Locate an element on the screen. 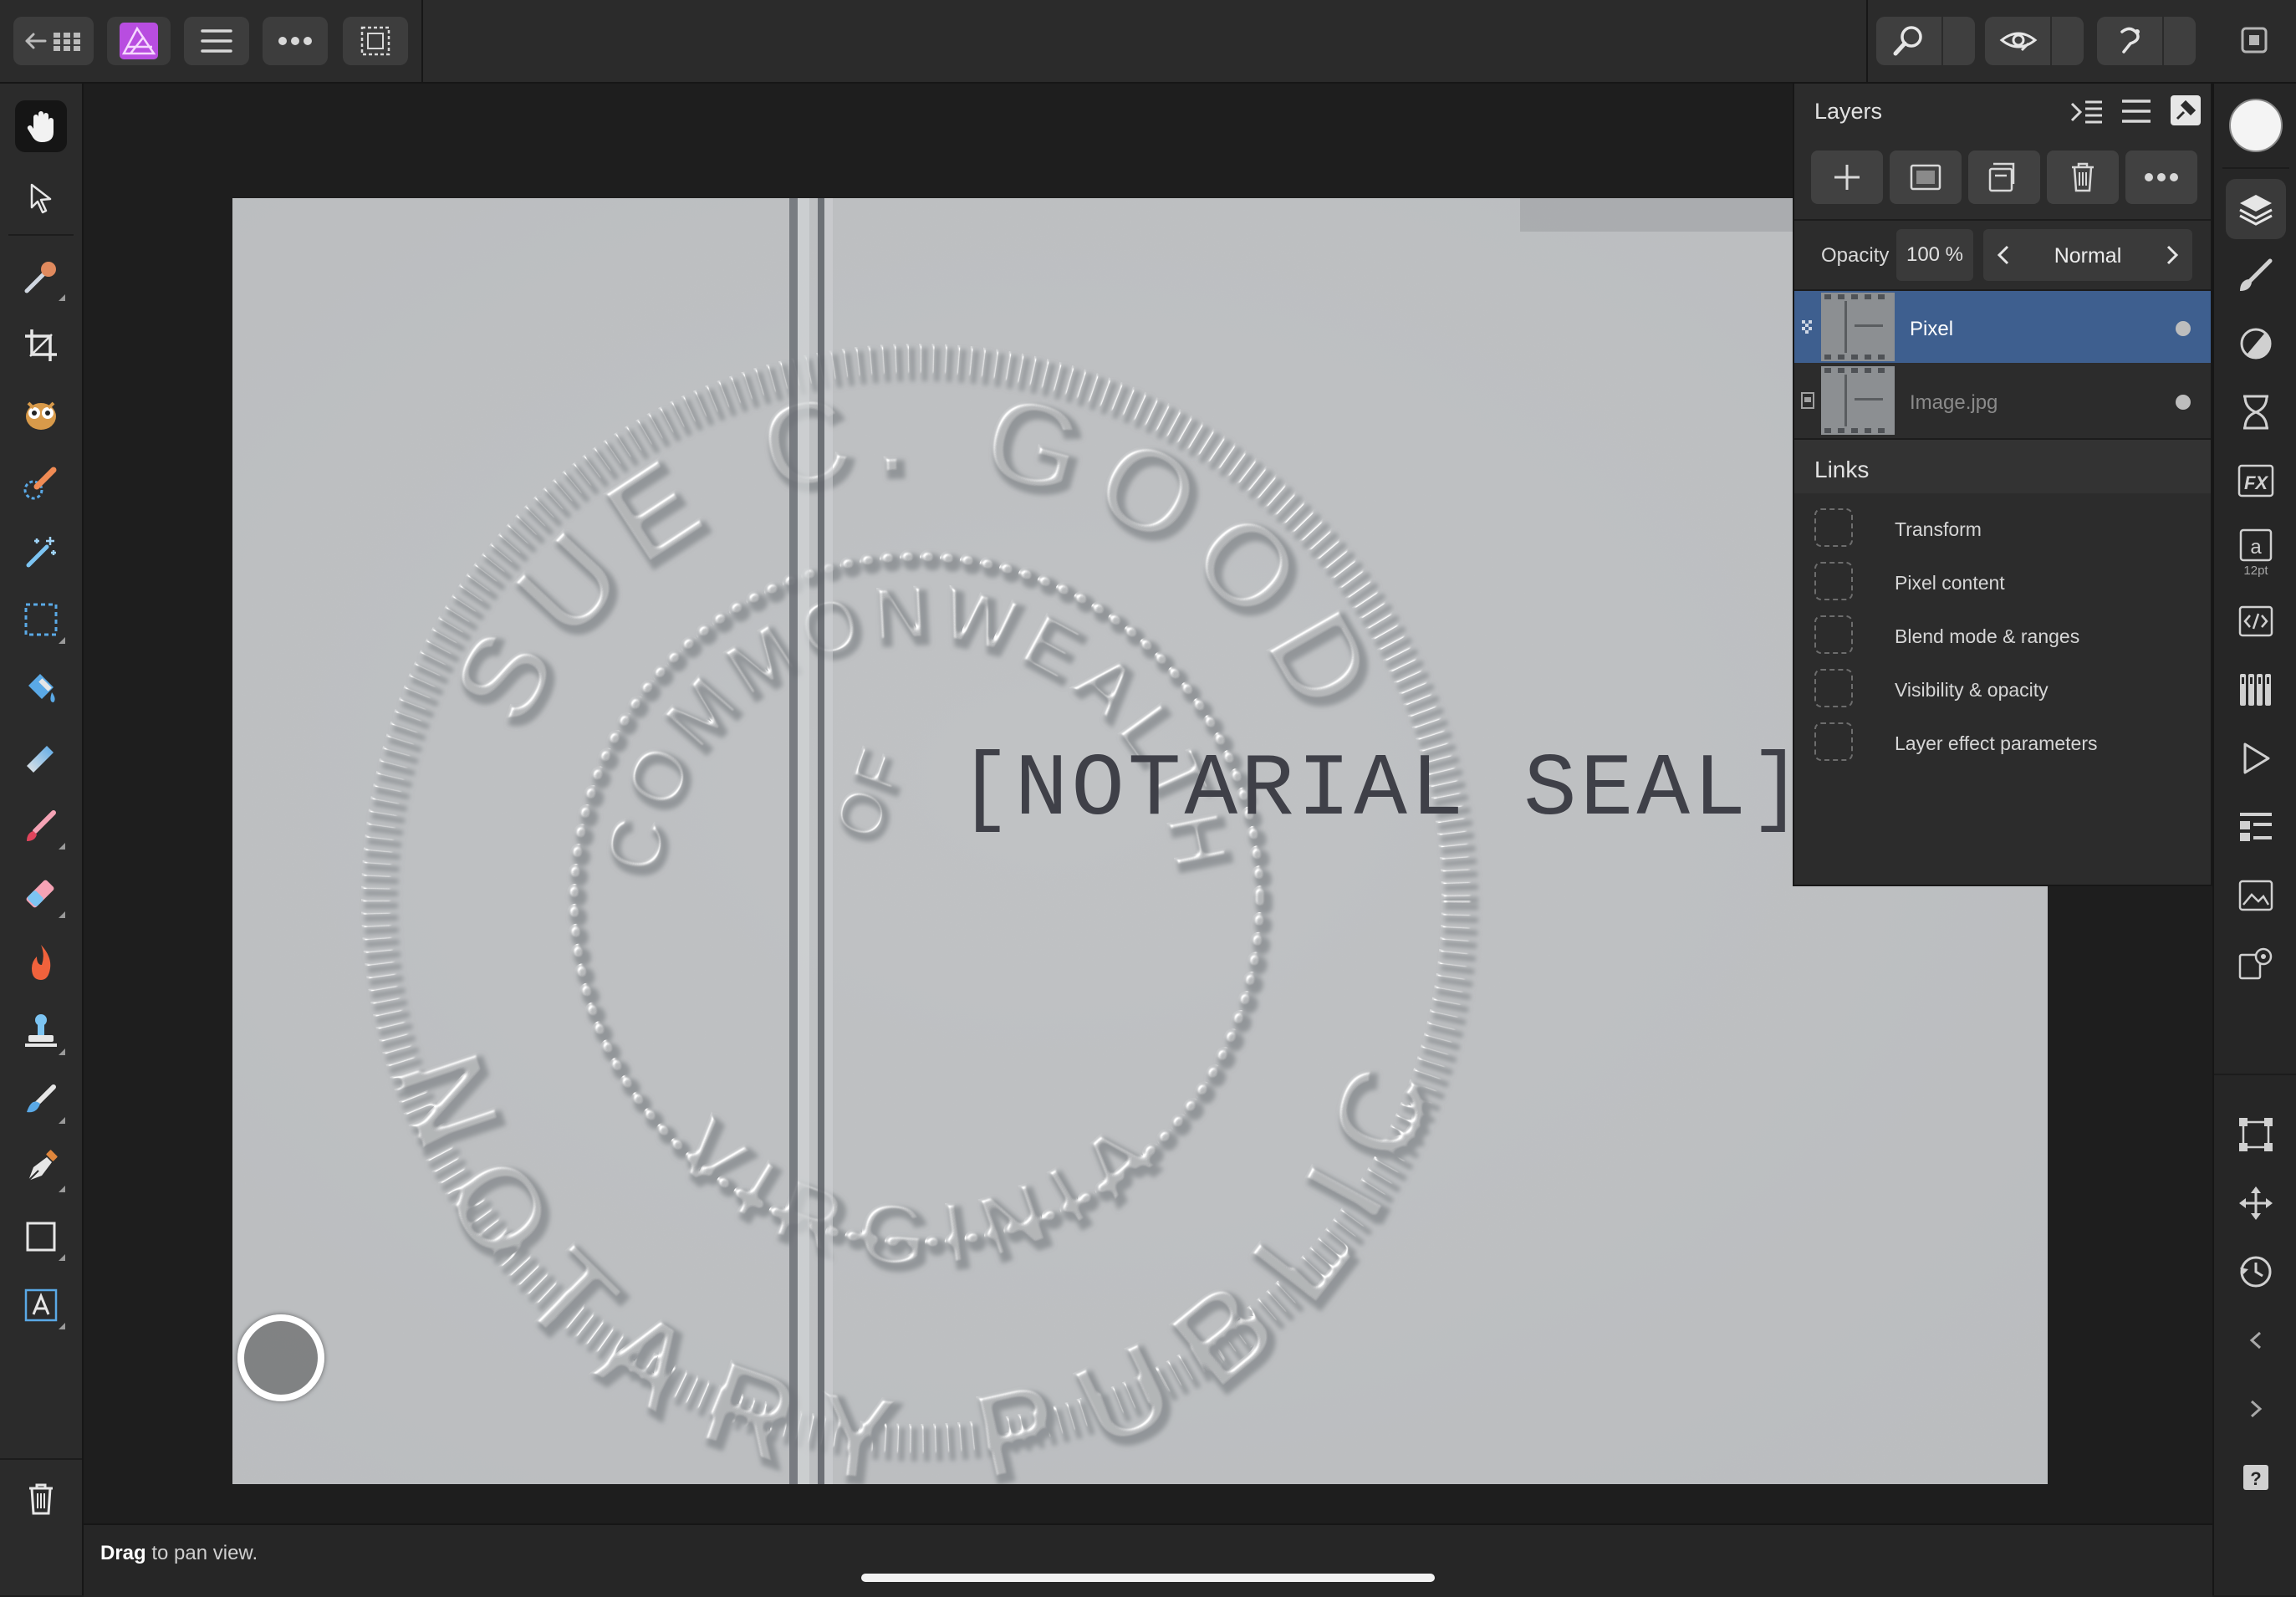  group-layer-icon is located at coordinates (2004, 177).